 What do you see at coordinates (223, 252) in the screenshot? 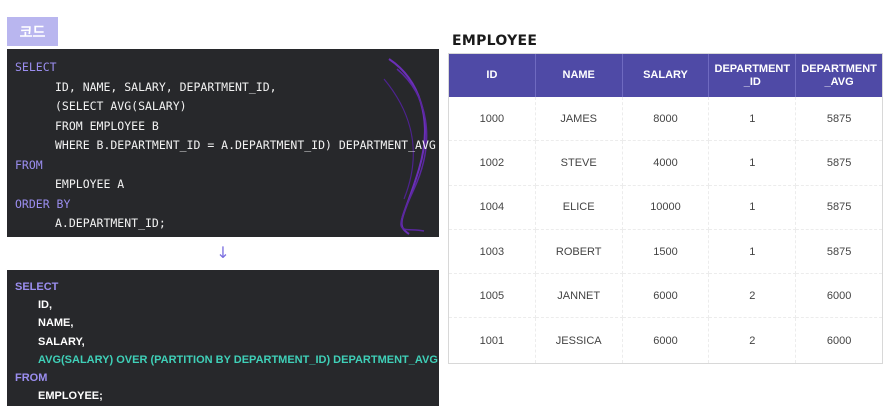
I see `down-arrow-icon: ↓` at bounding box center [223, 252].